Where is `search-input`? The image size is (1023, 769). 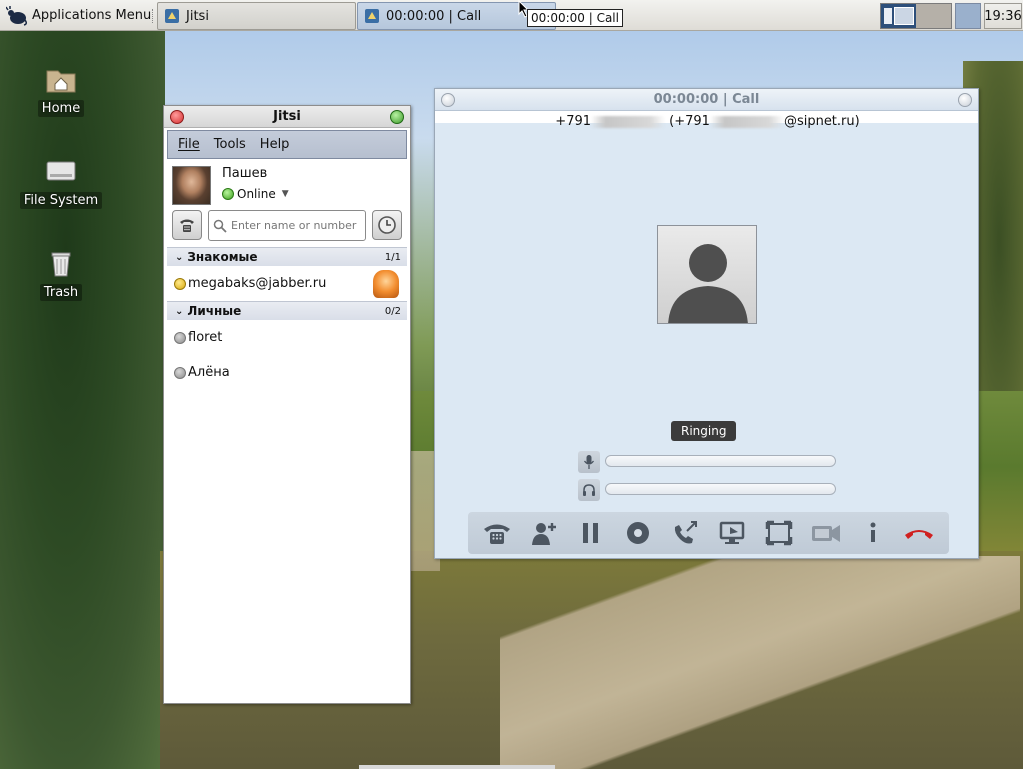 search-input is located at coordinates (295, 225).